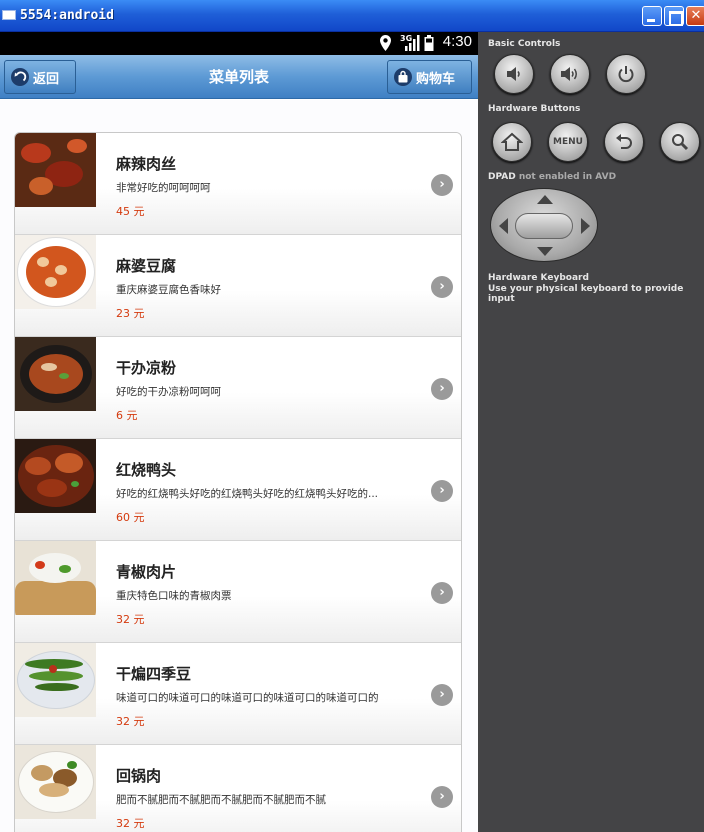  I want to click on back-button-label: 返回, so click(46, 79).